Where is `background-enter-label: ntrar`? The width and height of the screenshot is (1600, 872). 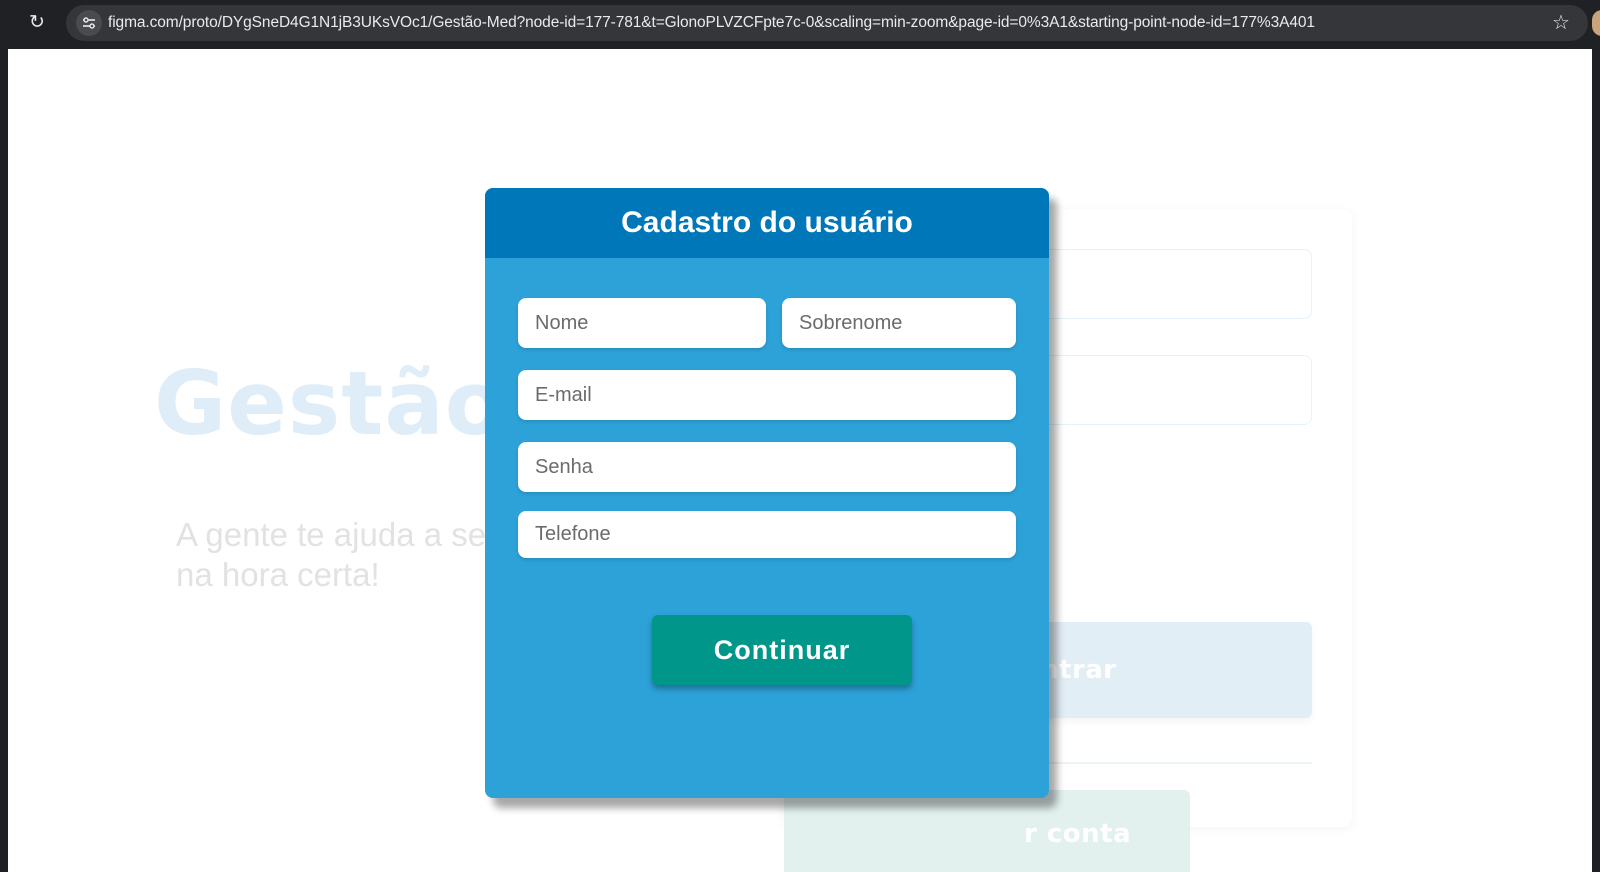 background-enter-label: ntrar is located at coordinates (1078, 670).